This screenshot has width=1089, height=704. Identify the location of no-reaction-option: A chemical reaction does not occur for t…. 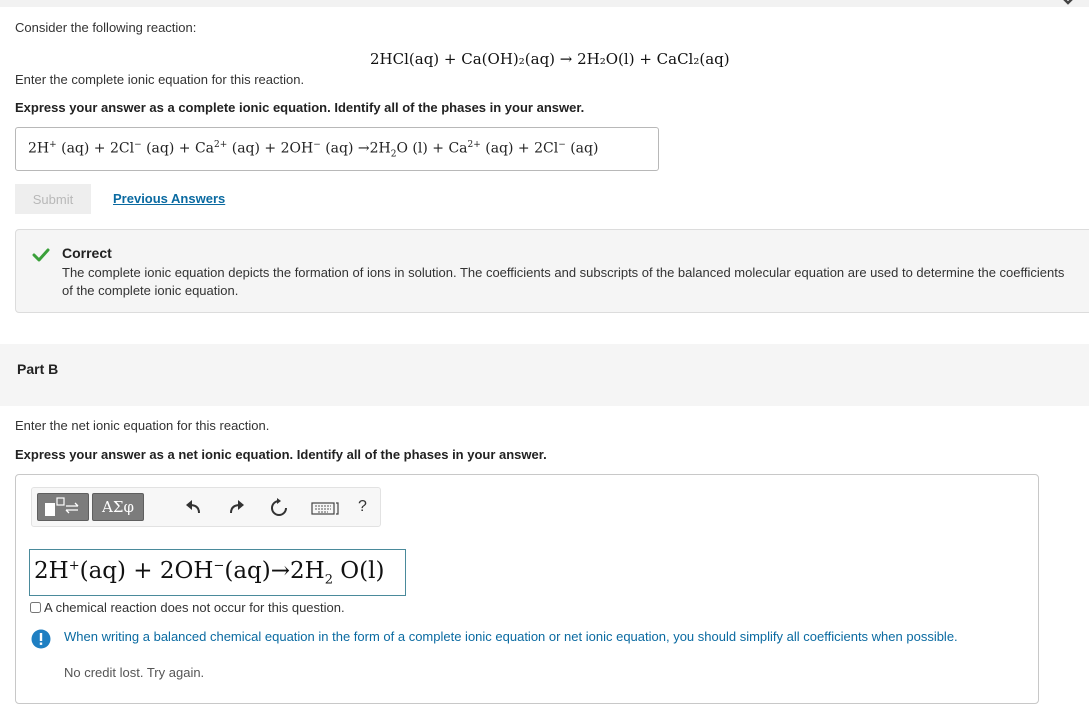
(187, 607).